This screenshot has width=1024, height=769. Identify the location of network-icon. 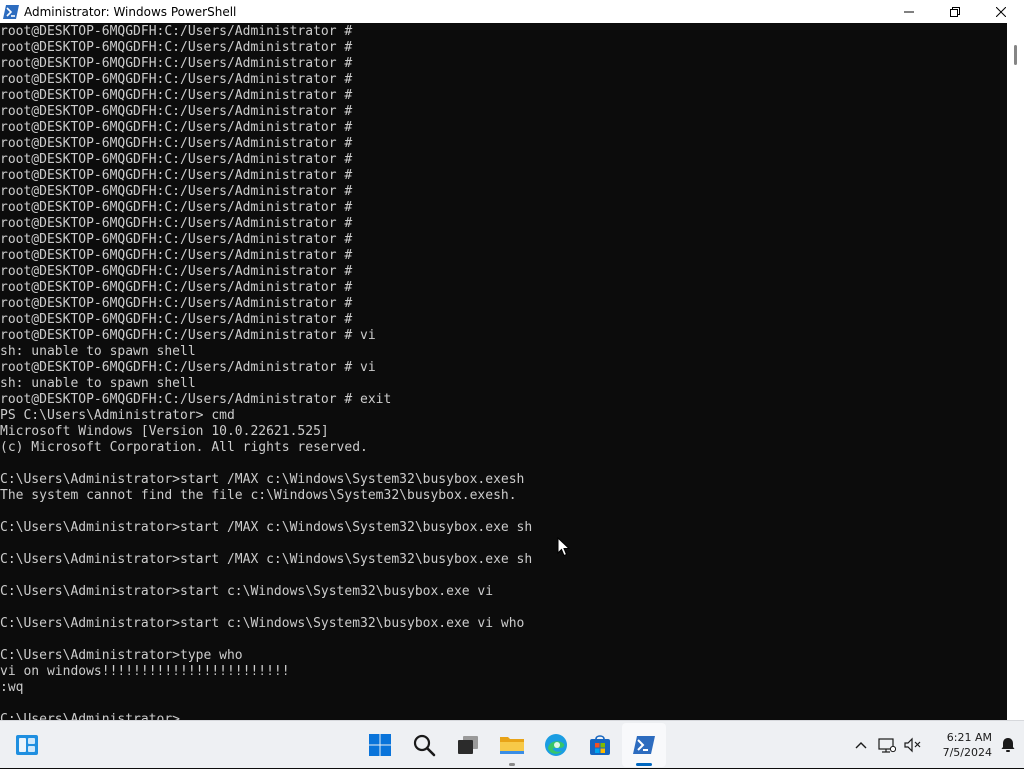
(887, 745).